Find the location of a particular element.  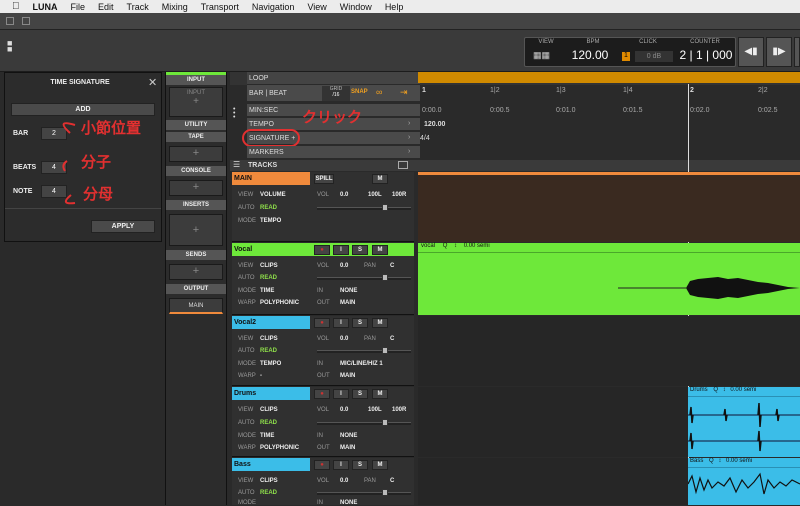

menu-edit: Edit is located at coordinates (106, 7).